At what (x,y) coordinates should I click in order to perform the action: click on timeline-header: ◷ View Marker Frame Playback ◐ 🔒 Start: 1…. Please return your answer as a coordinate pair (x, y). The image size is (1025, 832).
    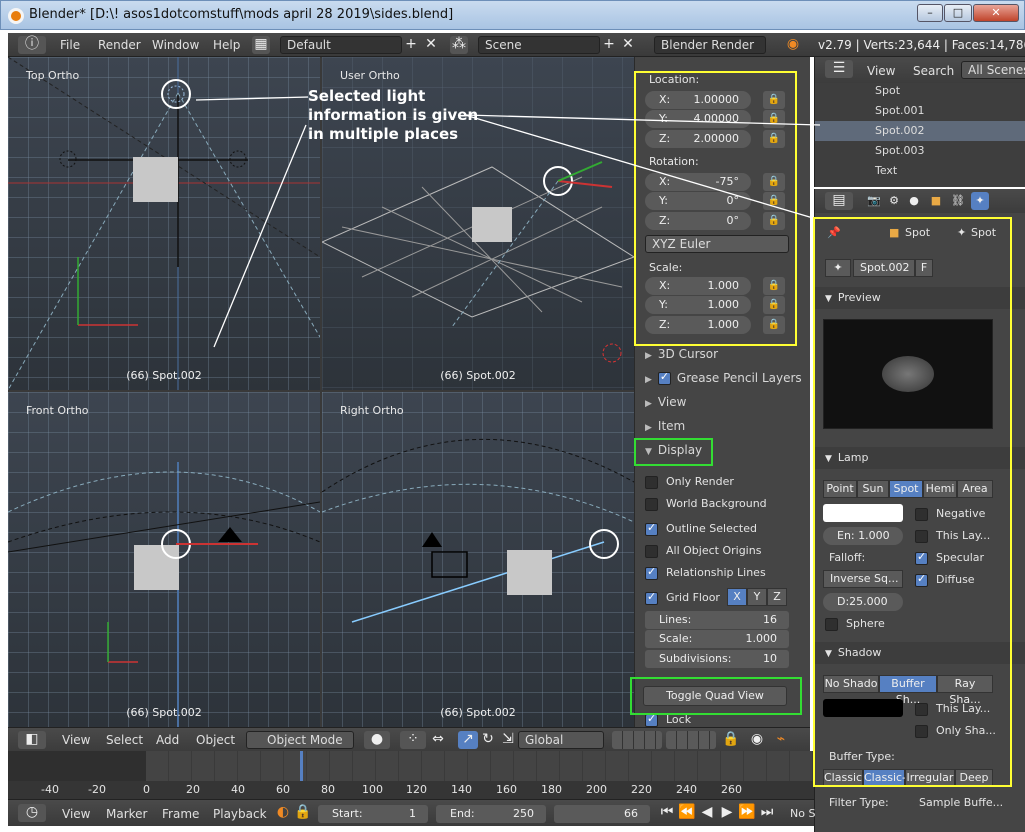
    Looking at the image, I should click on (411, 812).